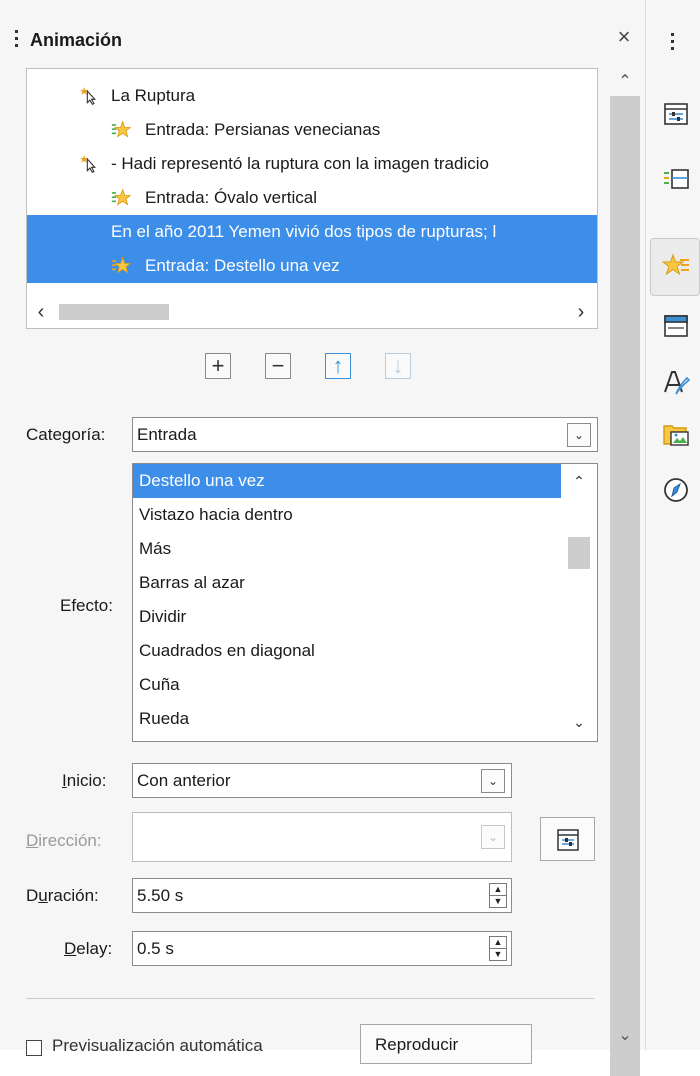 The image size is (700, 1076). What do you see at coordinates (62, 895) in the screenshot?
I see `duration-label: Duración:` at bounding box center [62, 895].